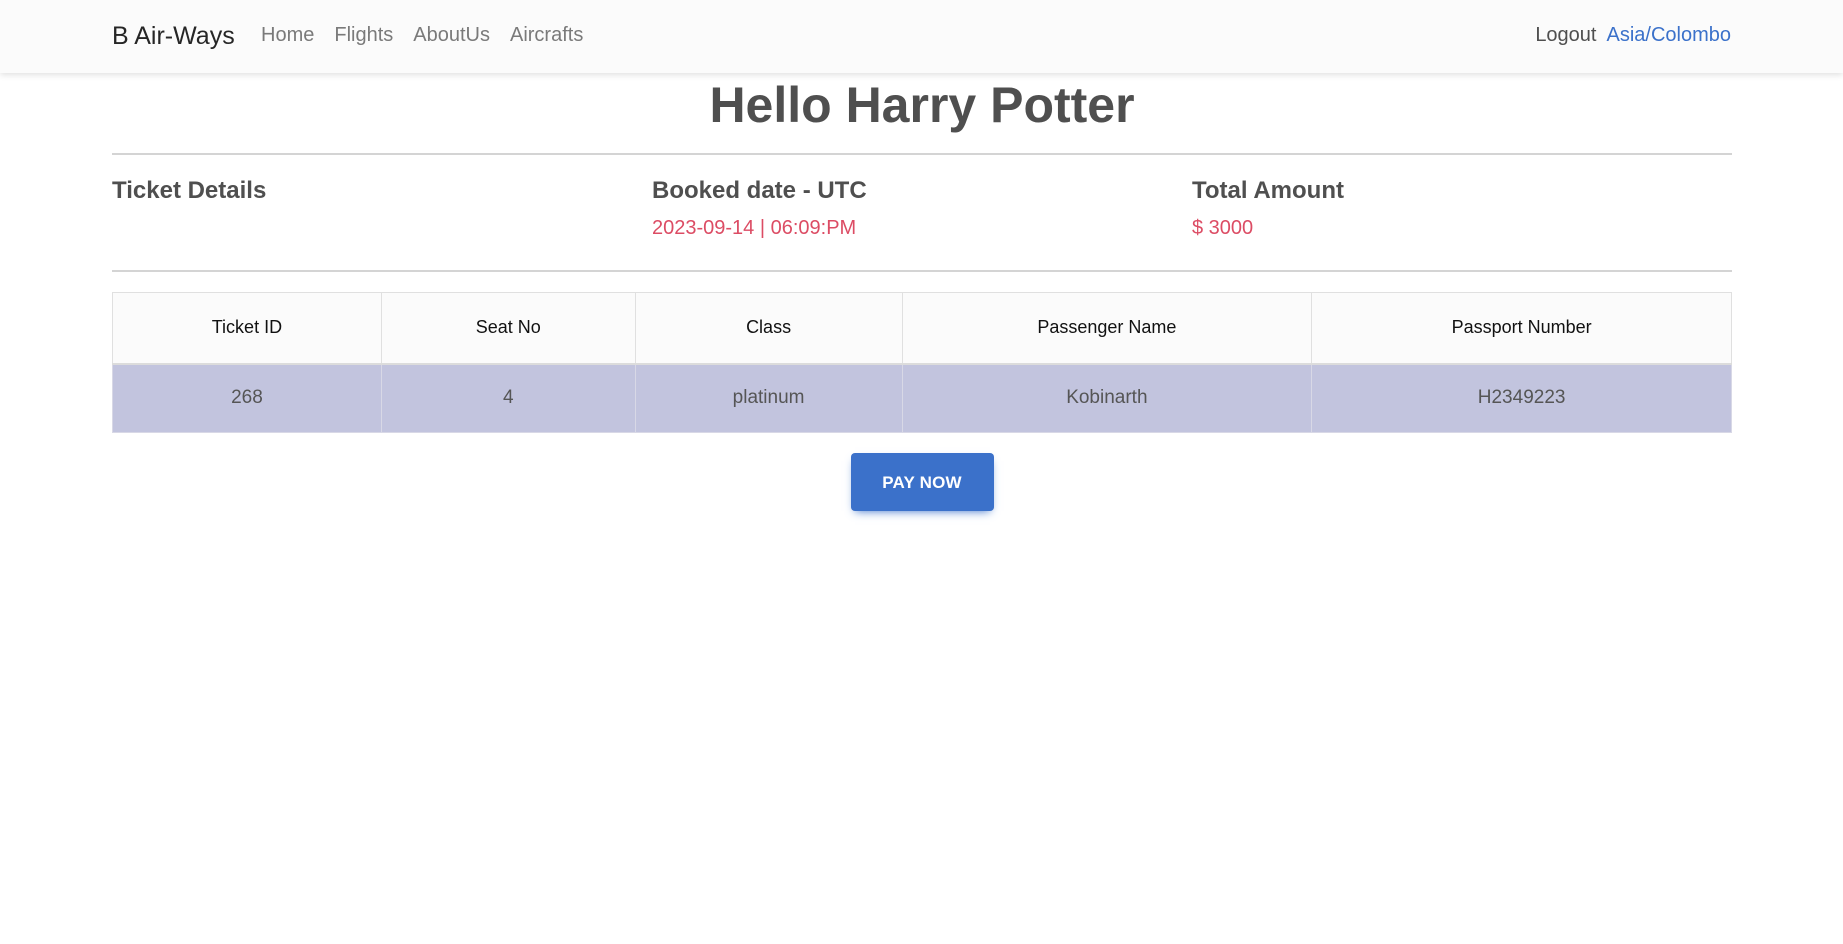 The height and width of the screenshot is (944, 1843). I want to click on cell-class: platinum, so click(768, 398).